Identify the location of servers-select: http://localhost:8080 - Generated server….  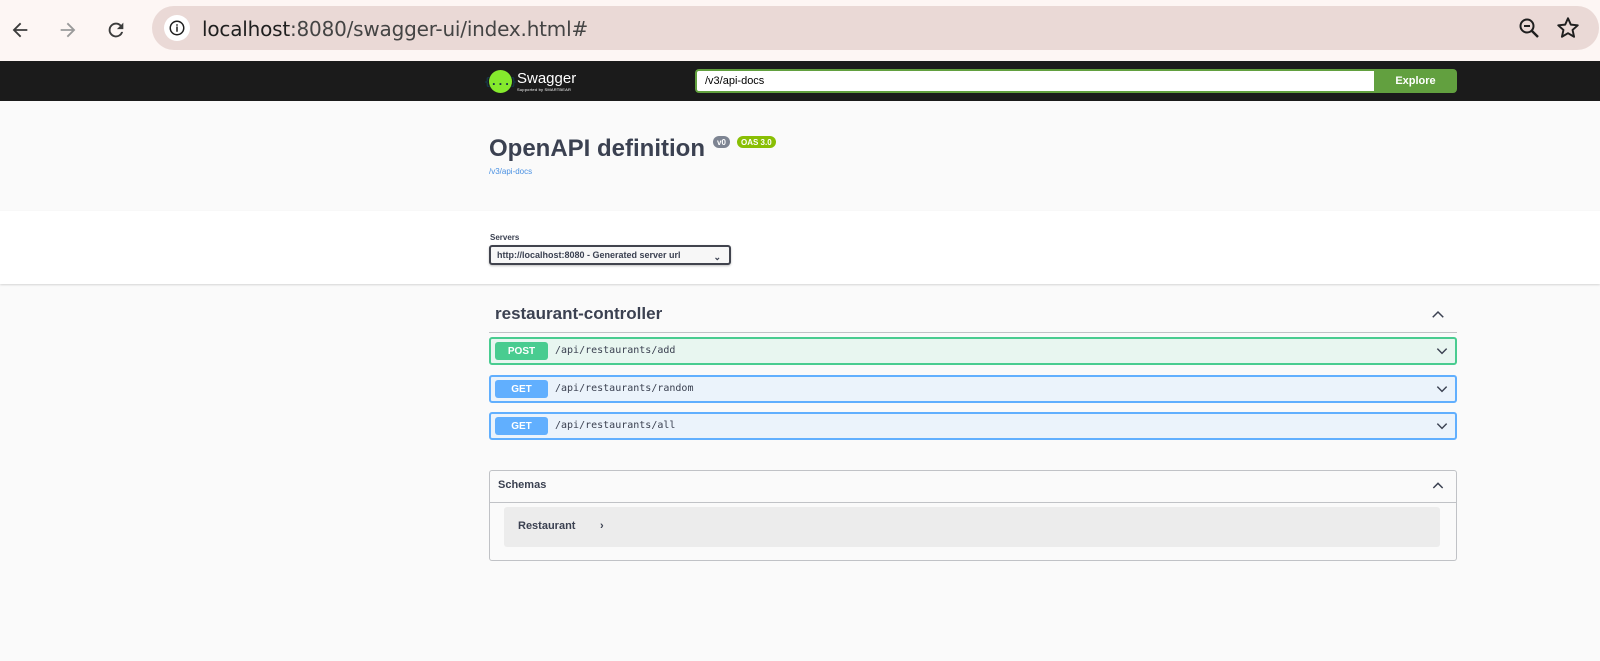
(610, 255).